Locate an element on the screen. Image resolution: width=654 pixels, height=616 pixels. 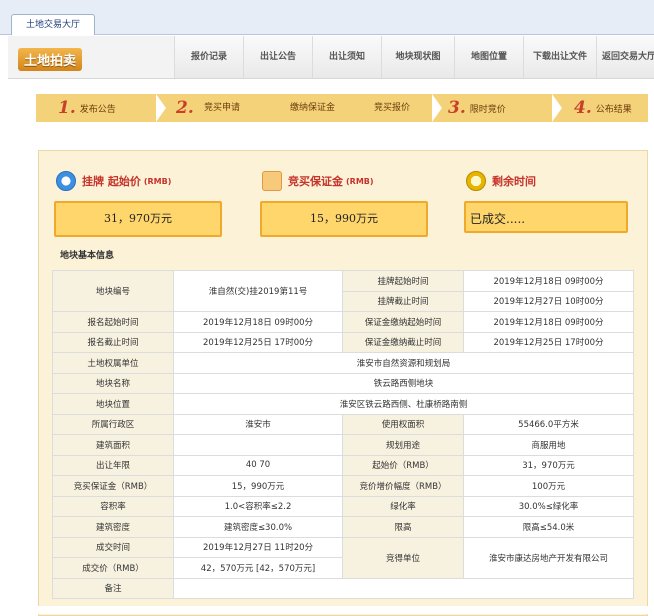
cell-label: 起始价（RMB） is located at coordinates (403, 465).